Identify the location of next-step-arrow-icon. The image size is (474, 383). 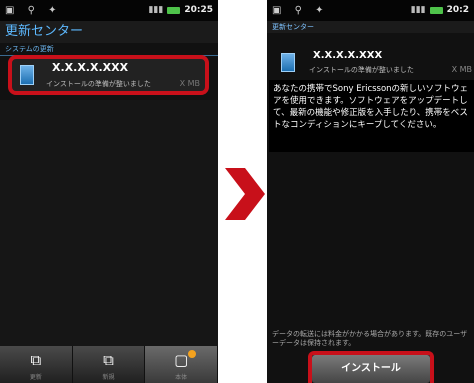
(245, 194).